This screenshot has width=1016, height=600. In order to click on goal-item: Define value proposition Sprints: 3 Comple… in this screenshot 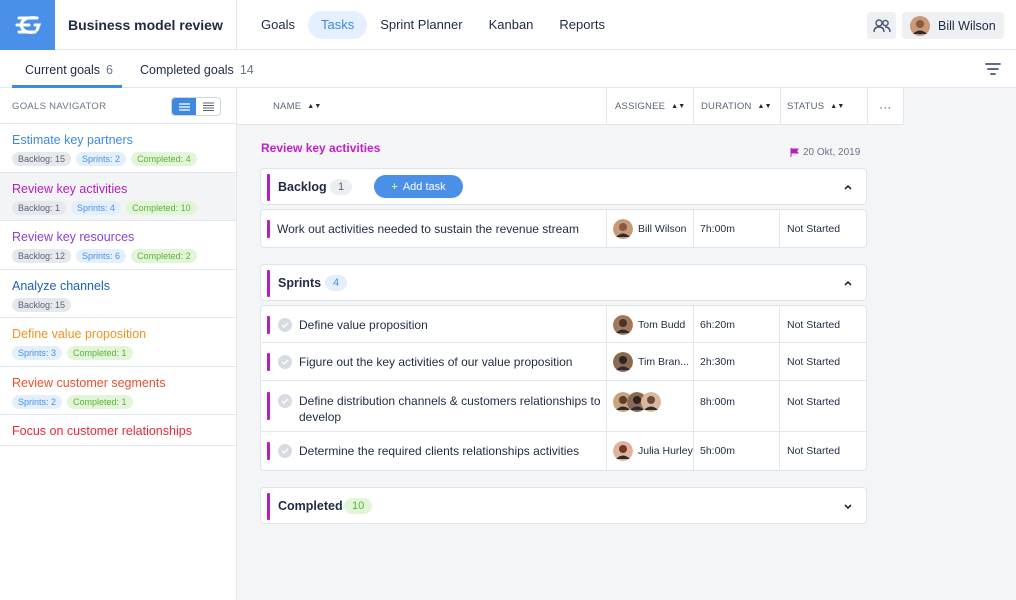, I will do `click(118, 342)`.